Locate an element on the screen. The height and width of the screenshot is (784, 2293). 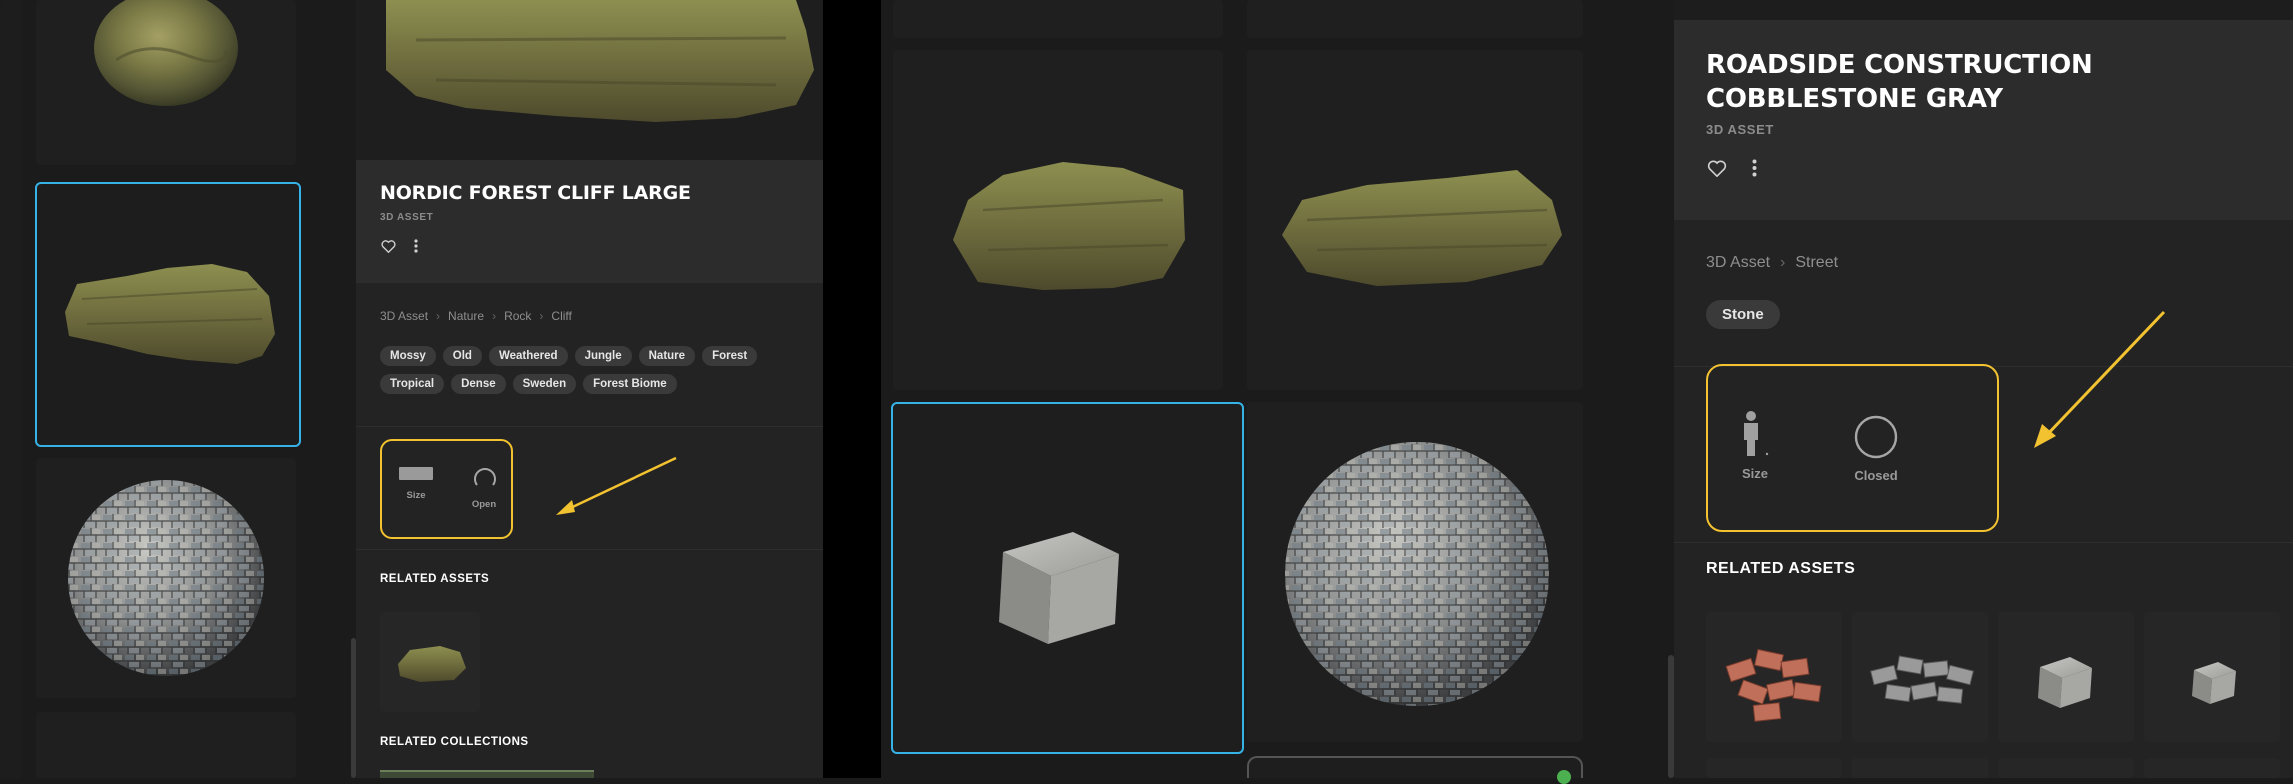
mossy-rock-image is located at coordinates (1069, 226).